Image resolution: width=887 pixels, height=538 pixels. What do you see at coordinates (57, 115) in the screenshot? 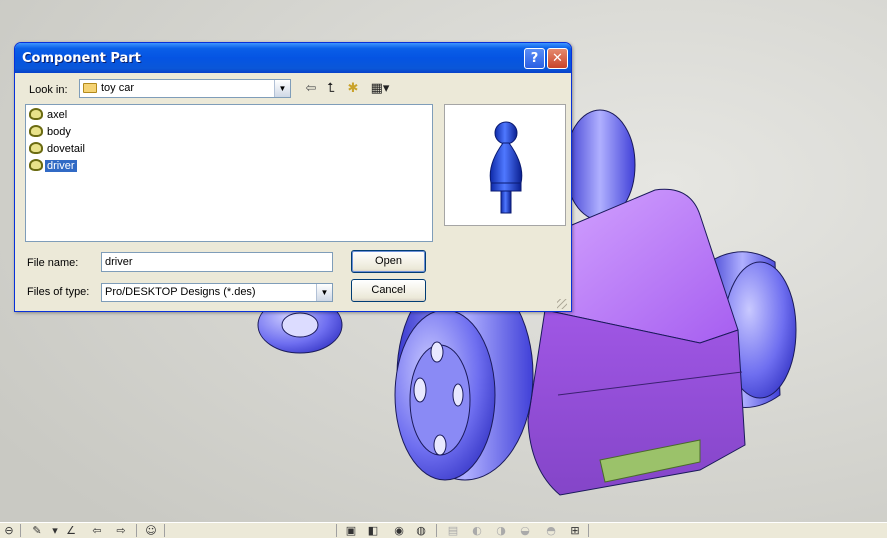
I see `file-item-label: axel` at bounding box center [57, 115].